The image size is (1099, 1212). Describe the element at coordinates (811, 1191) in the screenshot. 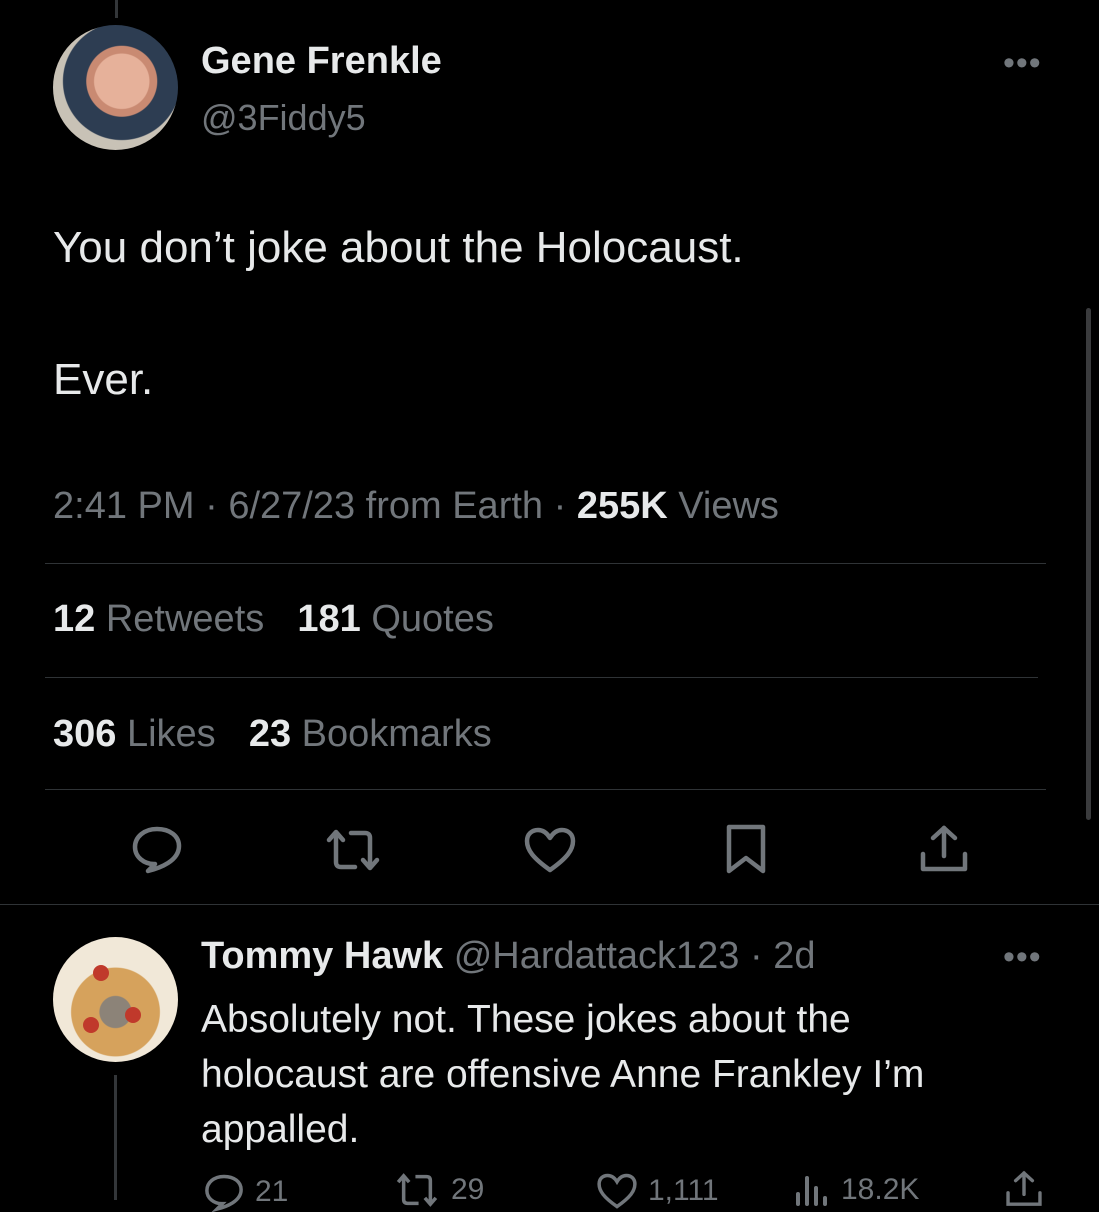

I see `reply-views-icon` at that location.